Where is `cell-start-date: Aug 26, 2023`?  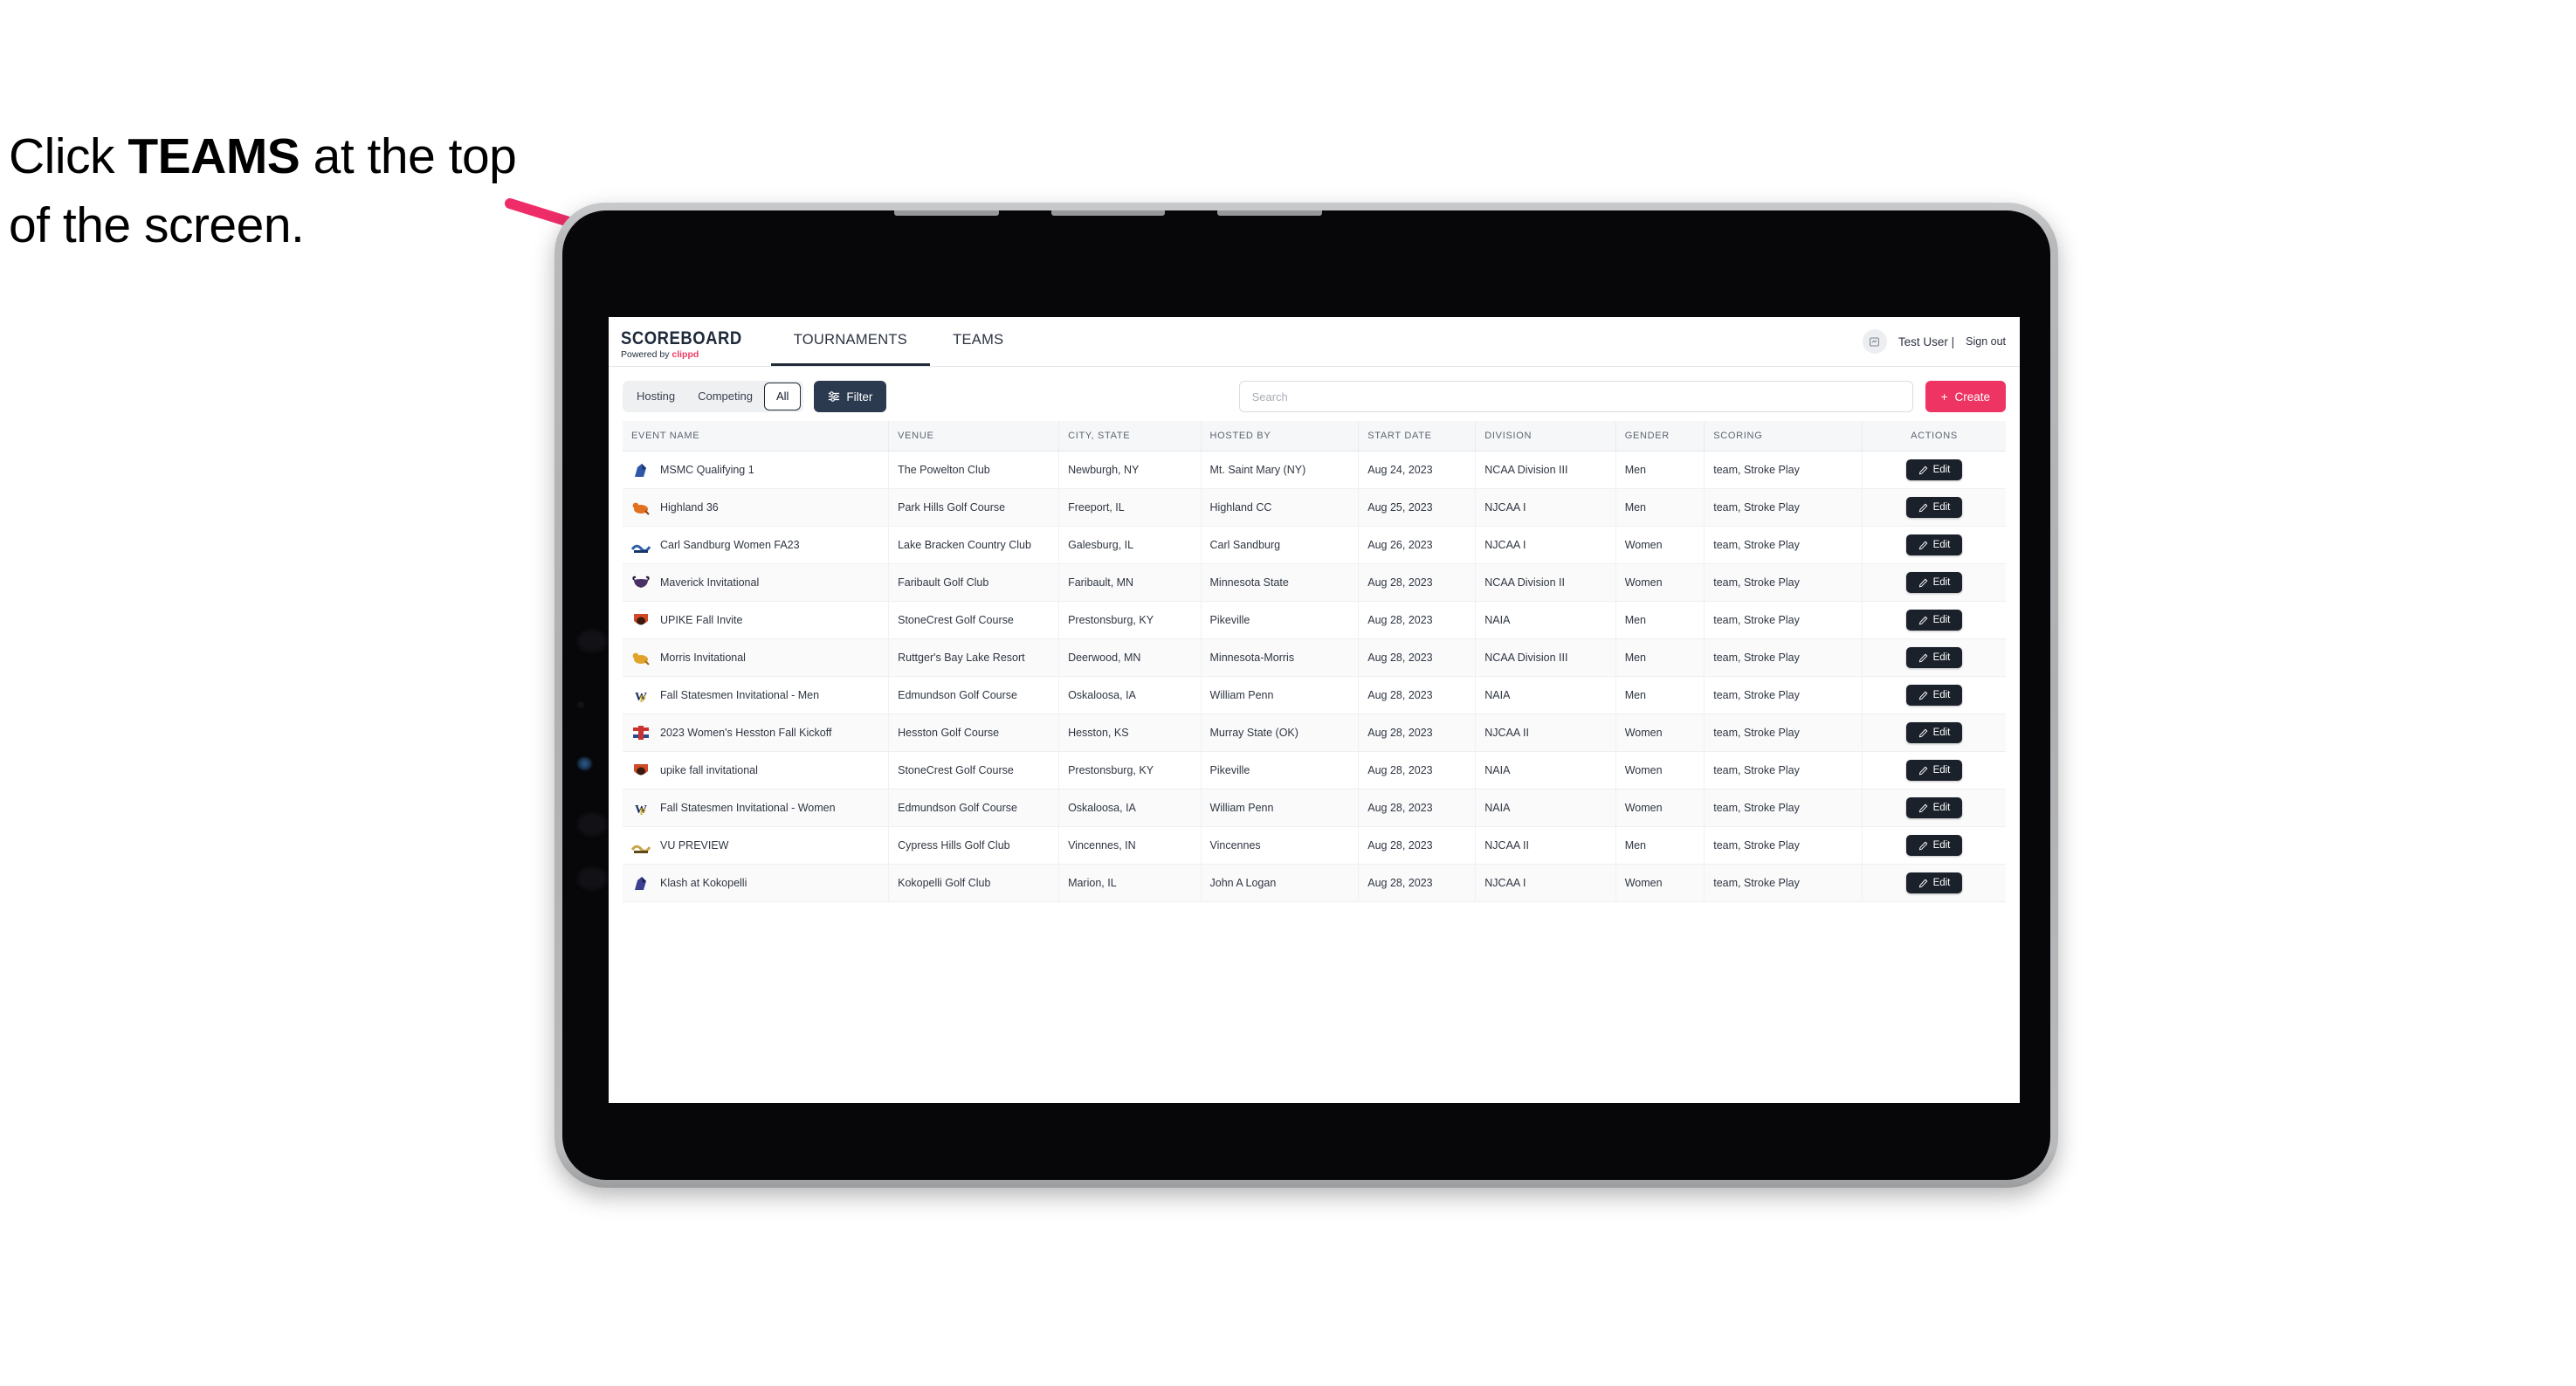 cell-start-date: Aug 26, 2023 is located at coordinates (1417, 545).